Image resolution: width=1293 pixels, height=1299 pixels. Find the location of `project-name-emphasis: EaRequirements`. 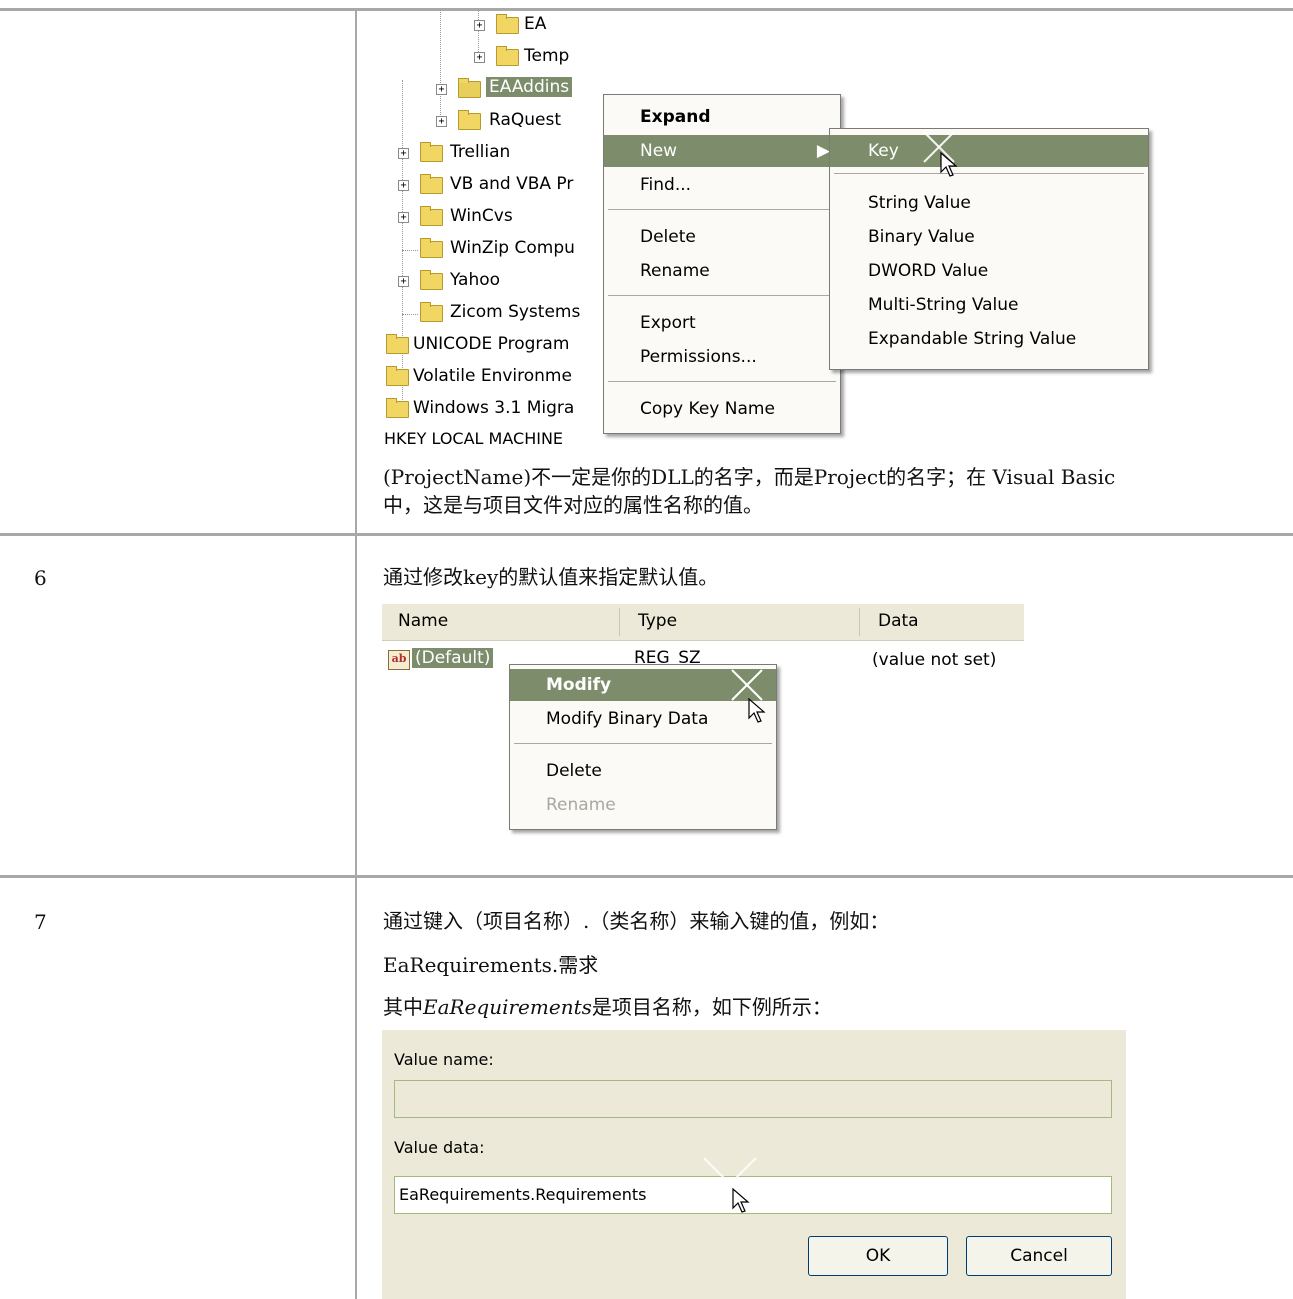

project-name-emphasis: EaRequirements is located at coordinates (507, 1007).